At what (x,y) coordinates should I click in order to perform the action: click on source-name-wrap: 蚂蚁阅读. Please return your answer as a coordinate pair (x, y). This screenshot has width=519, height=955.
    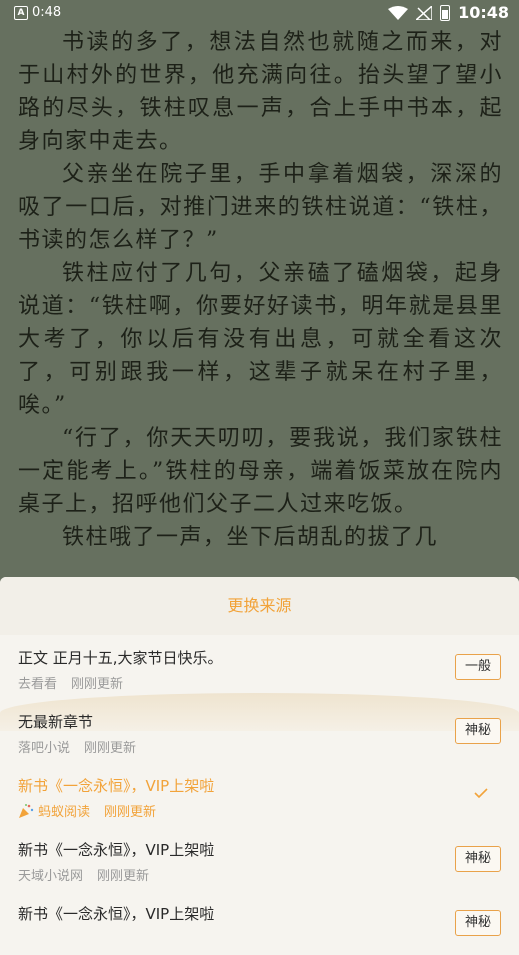
    Looking at the image, I should click on (54, 810).